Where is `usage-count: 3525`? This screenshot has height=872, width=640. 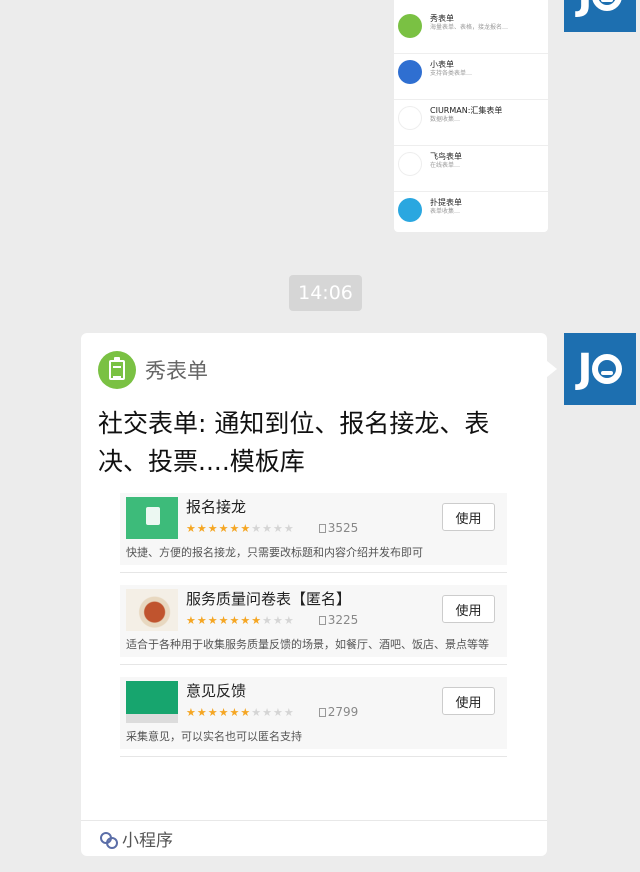
usage-count: 3525 is located at coordinates (338, 528).